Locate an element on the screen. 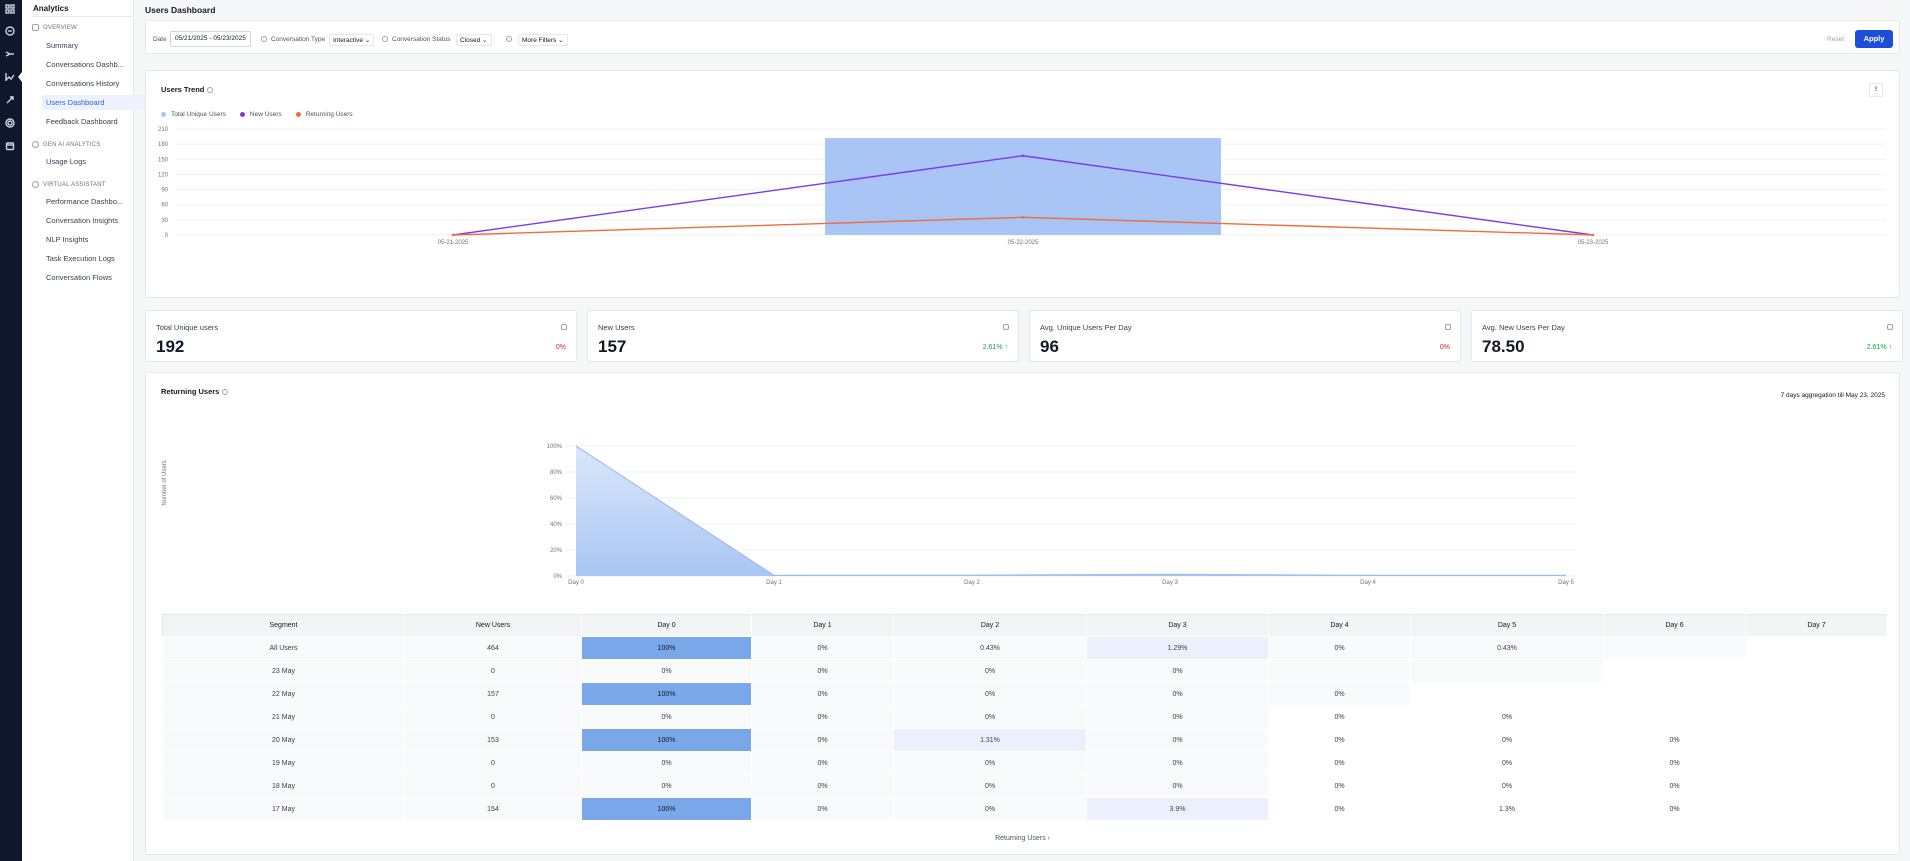  nav-item-conversations-history: Conversations History is located at coordinates (96, 83).